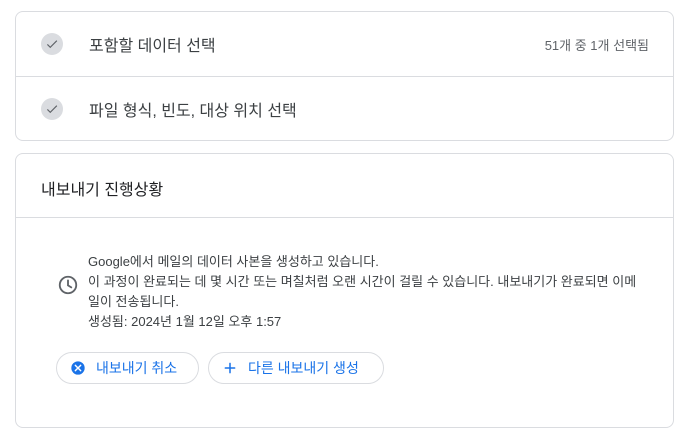 The width and height of the screenshot is (686, 440). I want to click on divider, so click(344, 217).